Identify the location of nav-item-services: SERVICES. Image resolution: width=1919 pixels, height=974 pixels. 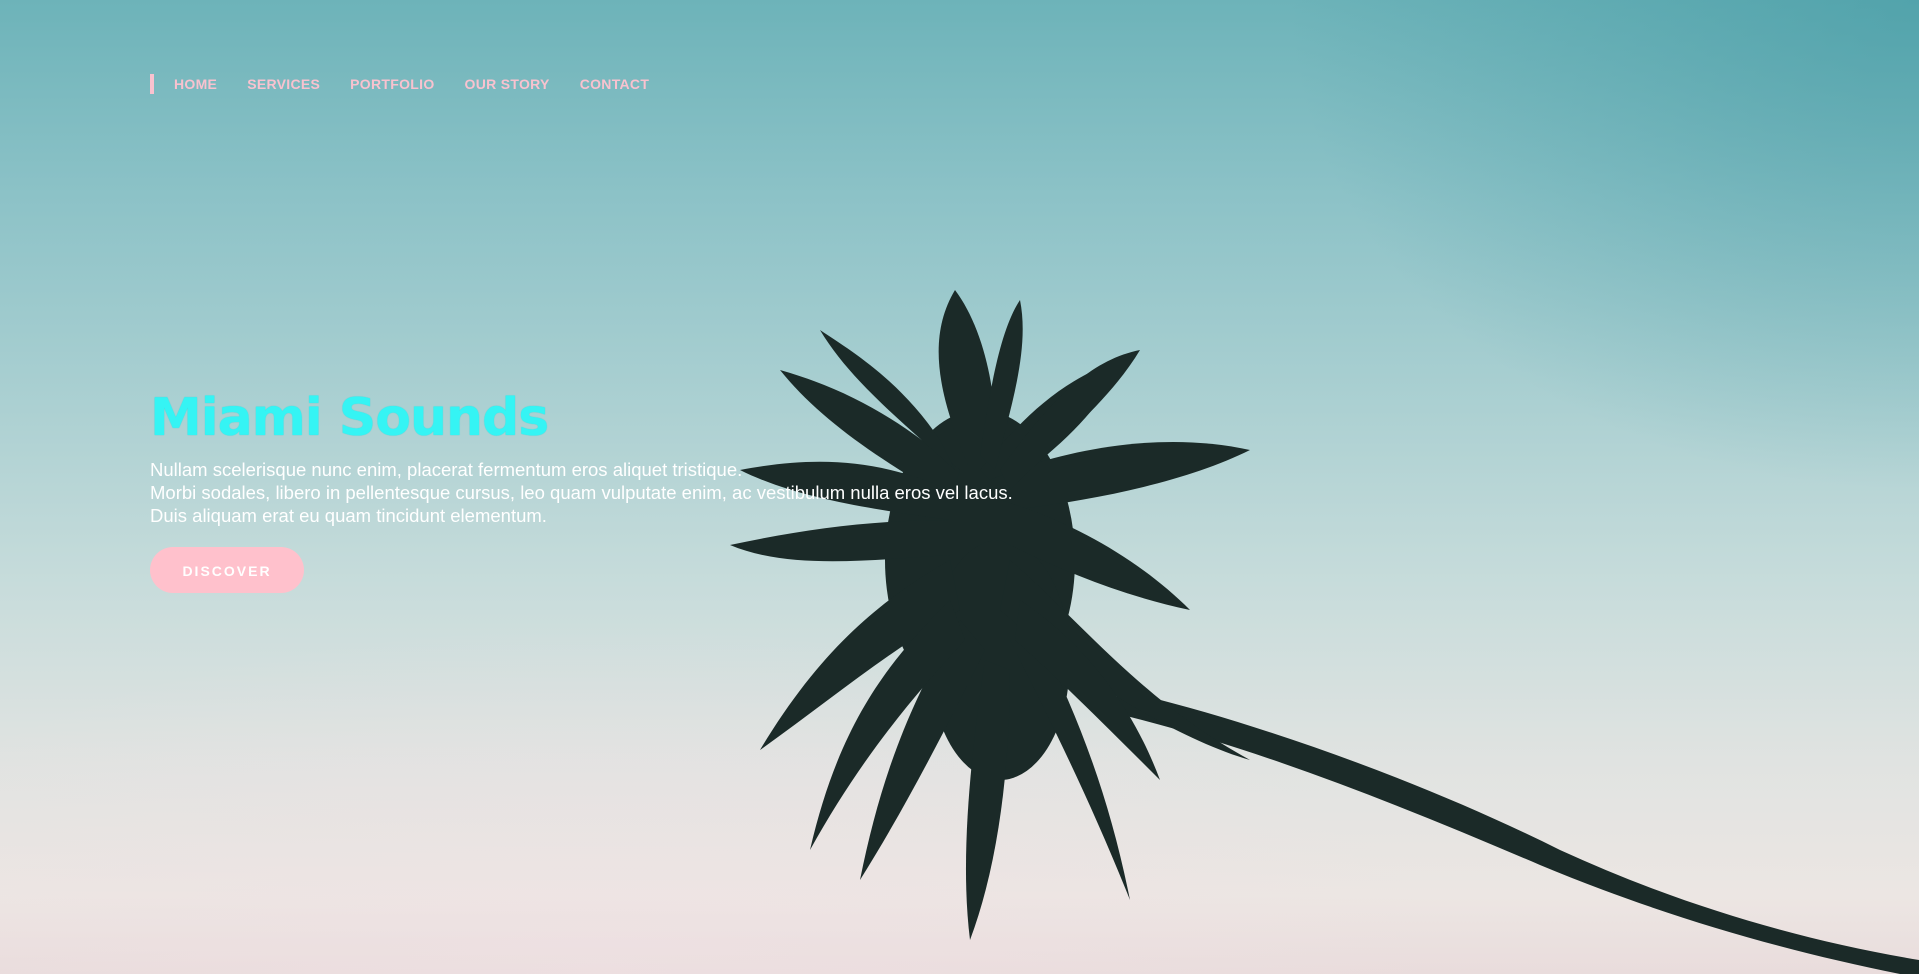
(283, 84).